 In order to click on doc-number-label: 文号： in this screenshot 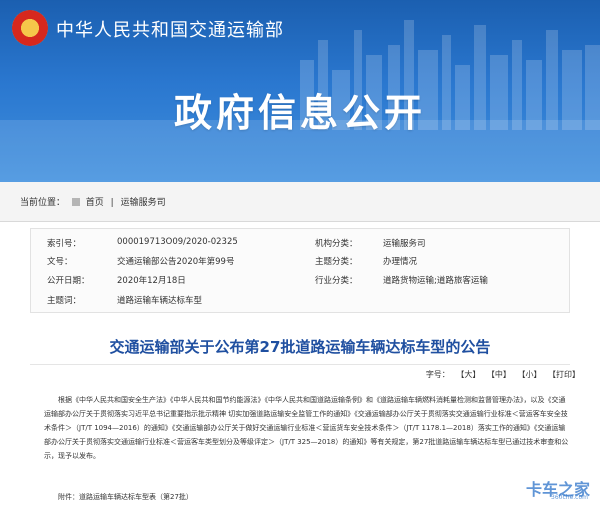, I will do `click(60, 262)`.